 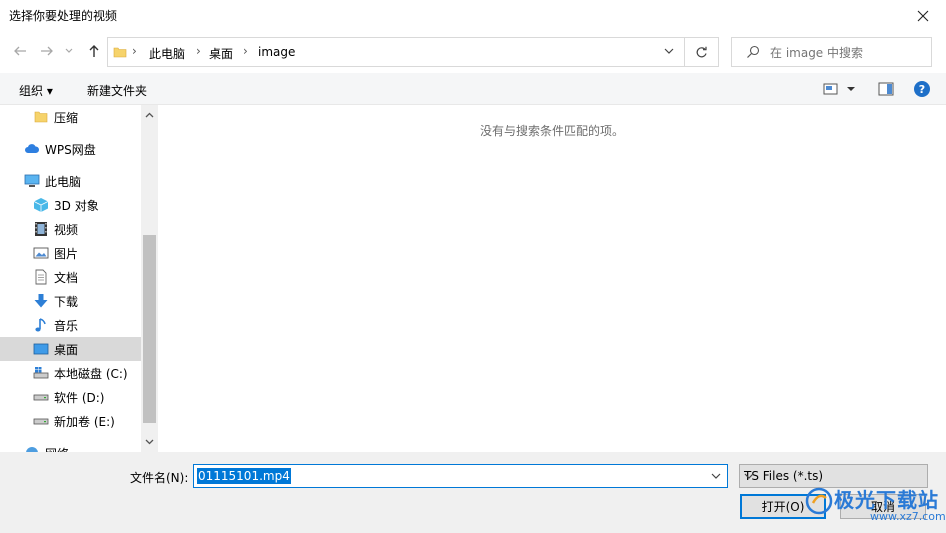 I want to click on close-button, so click(x=923, y=15).